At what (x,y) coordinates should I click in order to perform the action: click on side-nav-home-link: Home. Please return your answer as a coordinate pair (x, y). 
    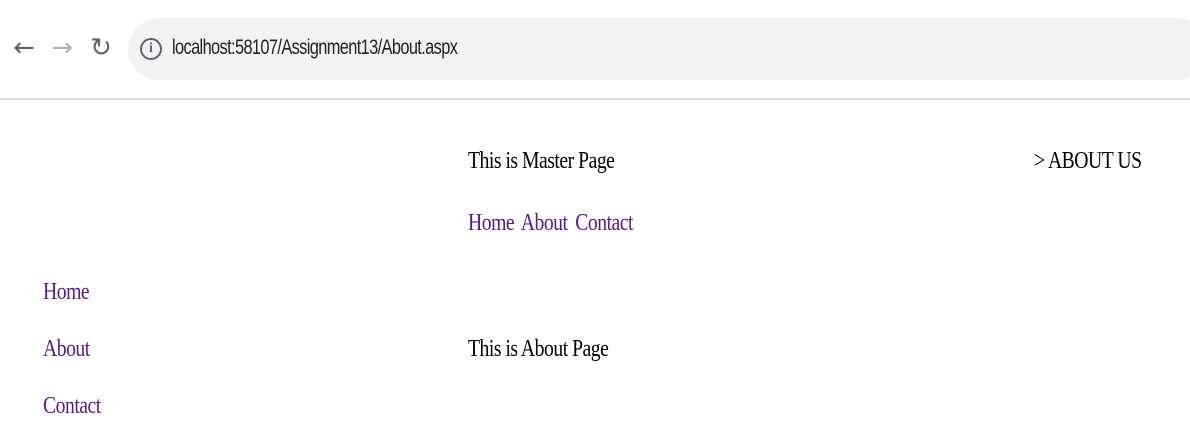
    Looking at the image, I should click on (66, 292).